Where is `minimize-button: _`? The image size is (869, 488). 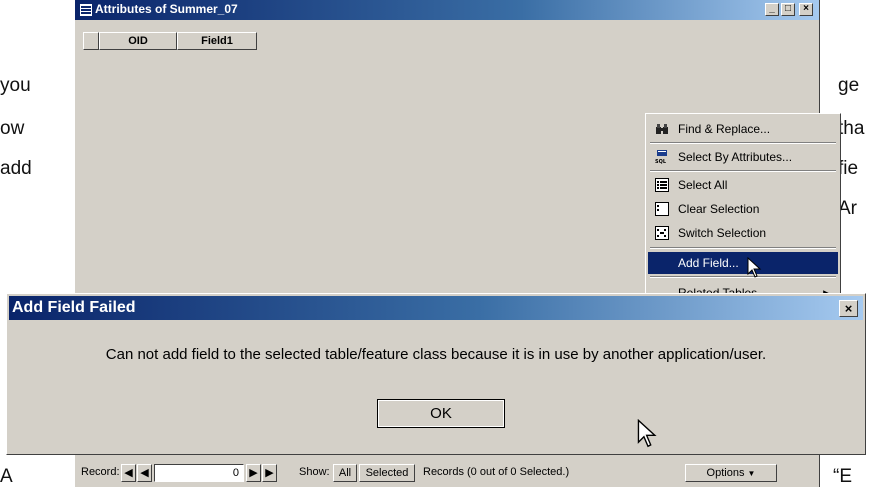 minimize-button: _ is located at coordinates (772, 9).